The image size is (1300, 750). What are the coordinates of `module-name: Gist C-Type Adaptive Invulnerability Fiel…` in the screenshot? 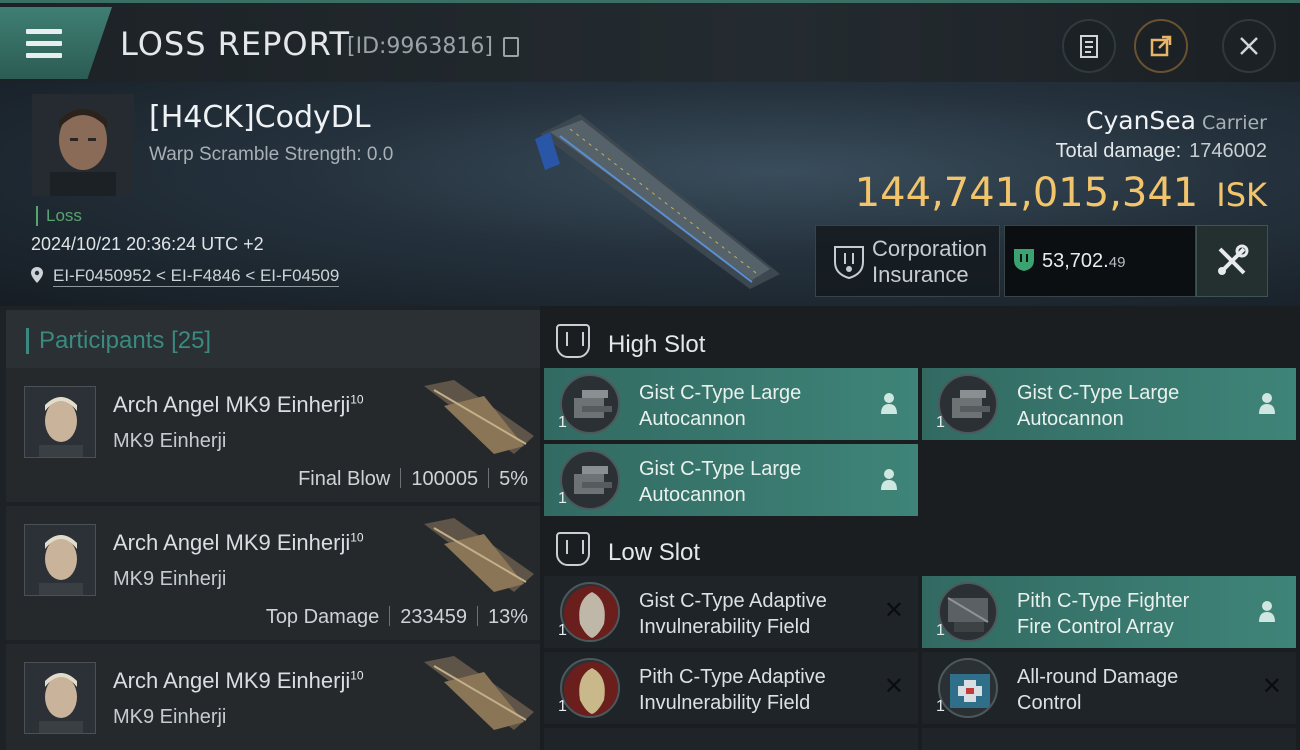 It's located at (754, 614).